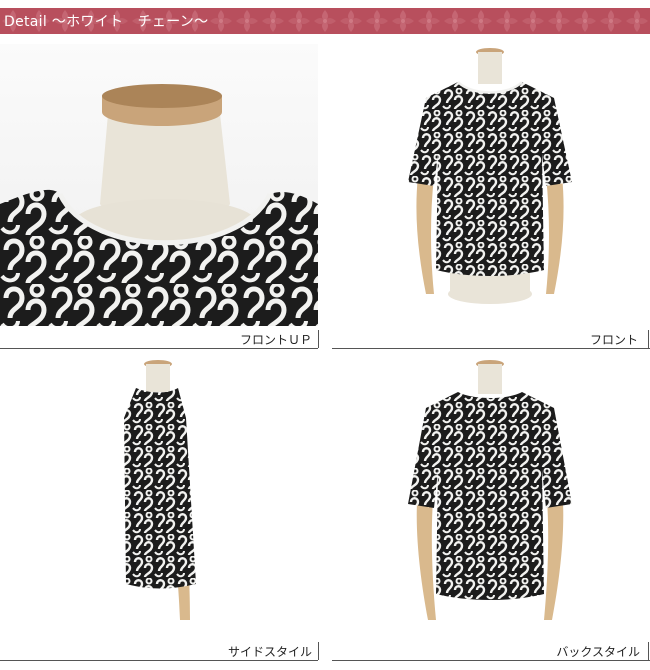  I want to click on detail-header-bar: Detail ～ホワイト チェーン～, so click(325, 21).